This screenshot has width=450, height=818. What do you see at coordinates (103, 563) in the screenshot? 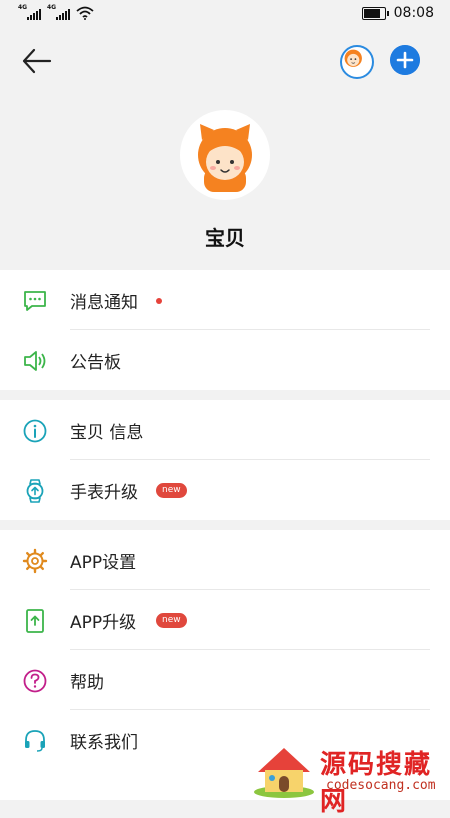
I see `menu-label: APP设置` at bounding box center [103, 563].